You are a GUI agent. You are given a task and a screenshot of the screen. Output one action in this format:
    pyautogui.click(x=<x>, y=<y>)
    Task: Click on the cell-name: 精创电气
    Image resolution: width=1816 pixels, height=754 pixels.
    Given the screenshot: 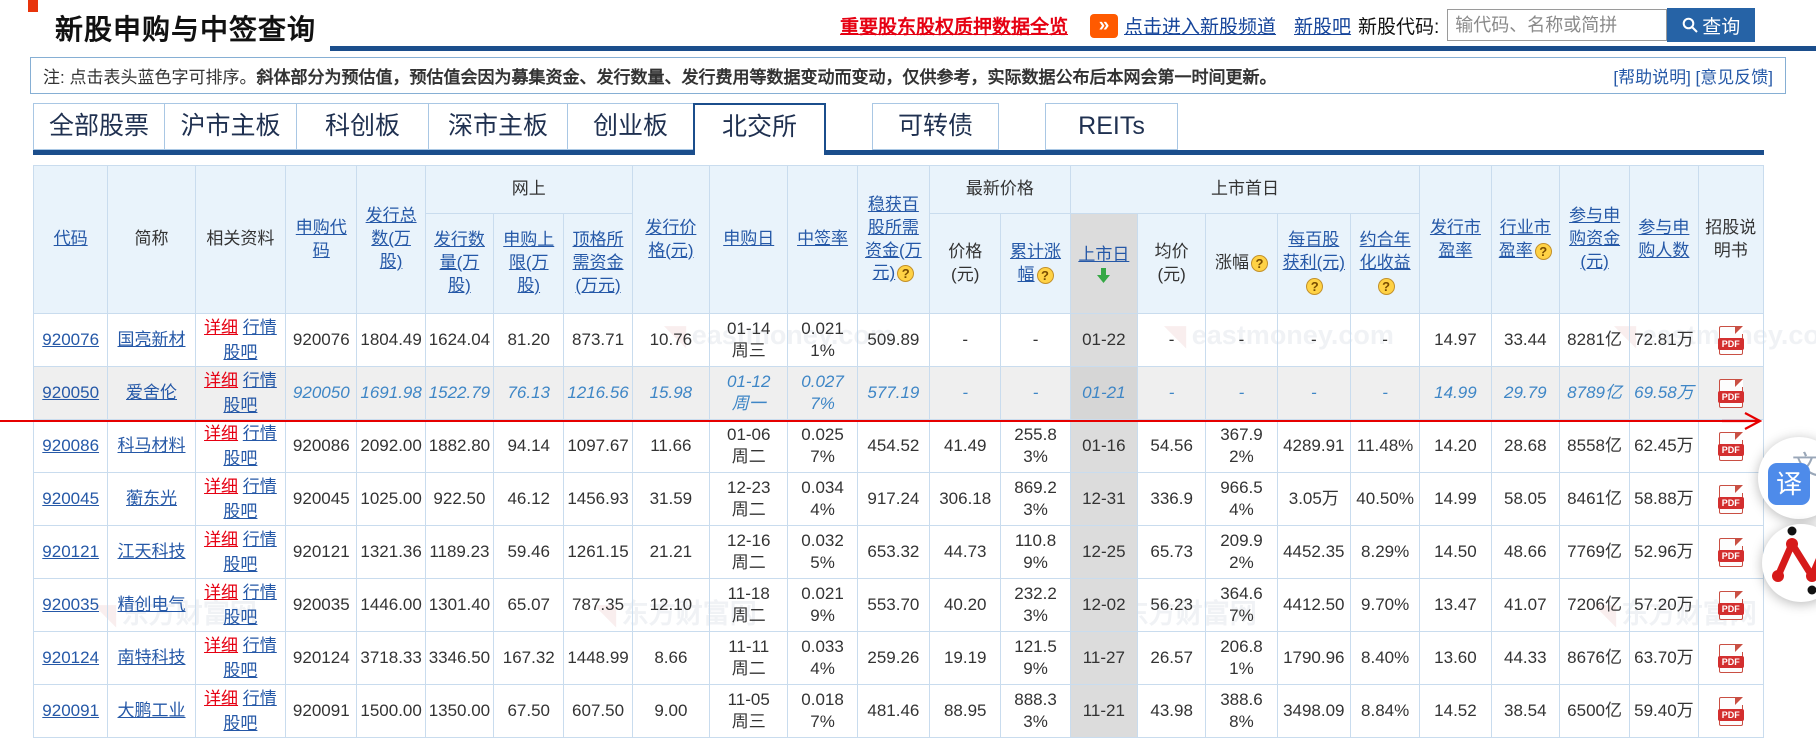 What is the action you would take?
    pyautogui.click(x=151, y=605)
    